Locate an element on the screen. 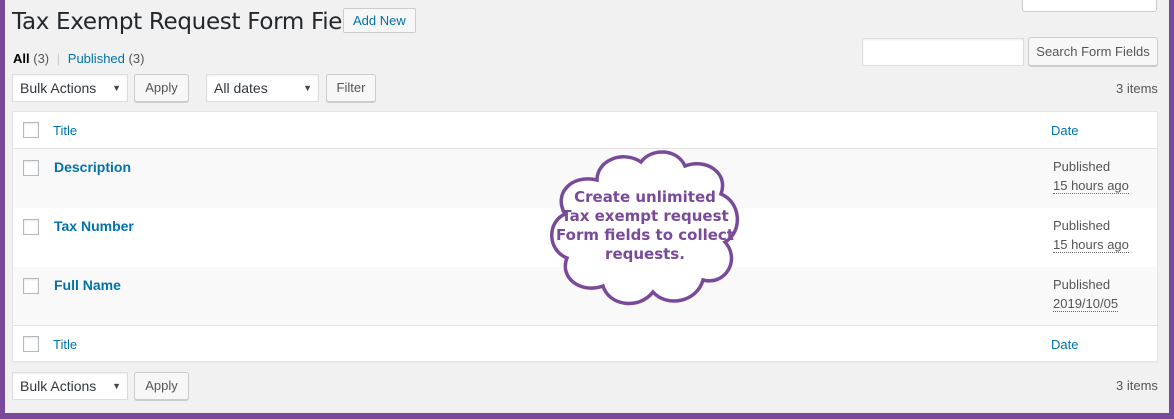 The height and width of the screenshot is (419, 1174). bulk-actions-selected-bottom: Bulk Actions is located at coordinates (58, 386).